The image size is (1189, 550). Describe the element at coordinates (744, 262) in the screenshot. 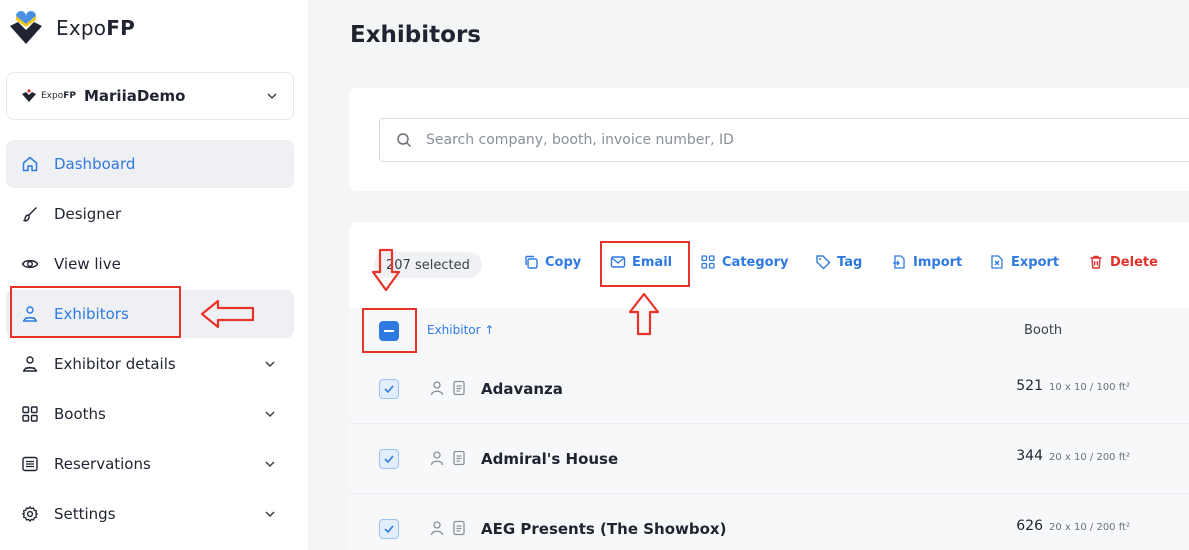

I see `category-button: Category` at that location.